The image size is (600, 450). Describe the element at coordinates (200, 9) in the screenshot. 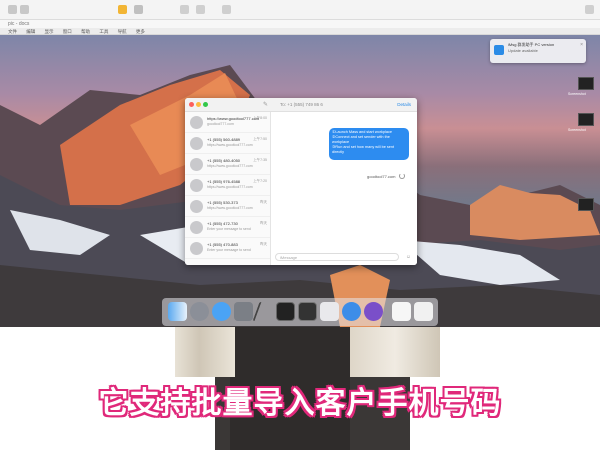

I see `list-icon` at that location.